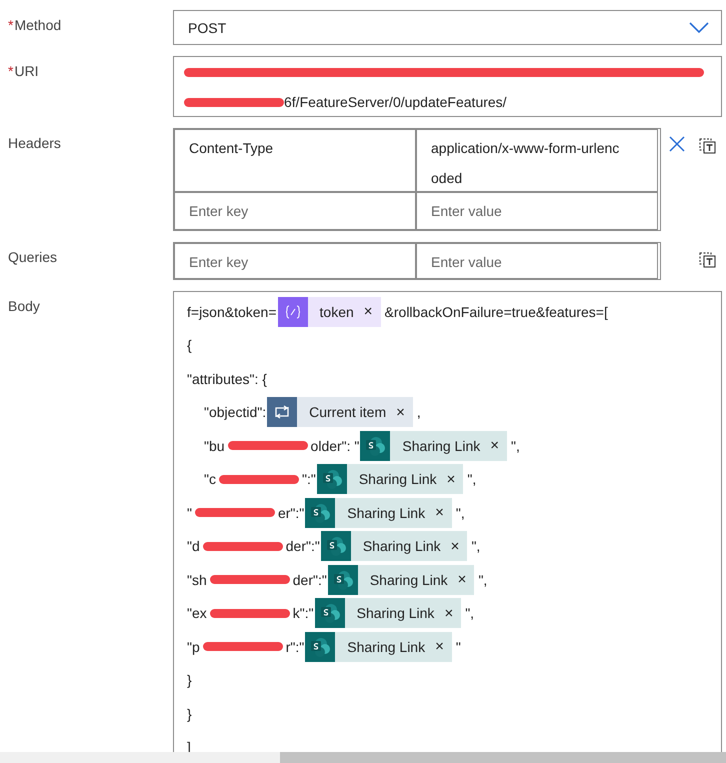  What do you see at coordinates (329, 311) in the screenshot?
I see `dynamic-content-token: token ×` at bounding box center [329, 311].